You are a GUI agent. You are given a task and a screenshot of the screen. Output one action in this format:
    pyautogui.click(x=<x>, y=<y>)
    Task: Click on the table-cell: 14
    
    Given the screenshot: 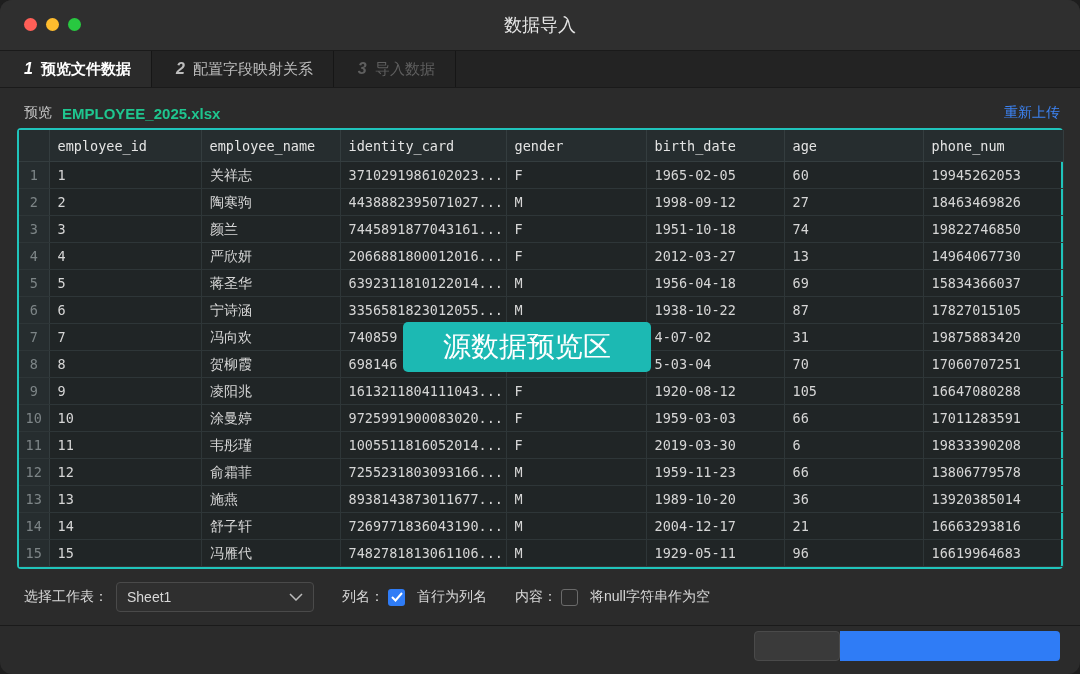 What is the action you would take?
    pyautogui.click(x=125, y=526)
    